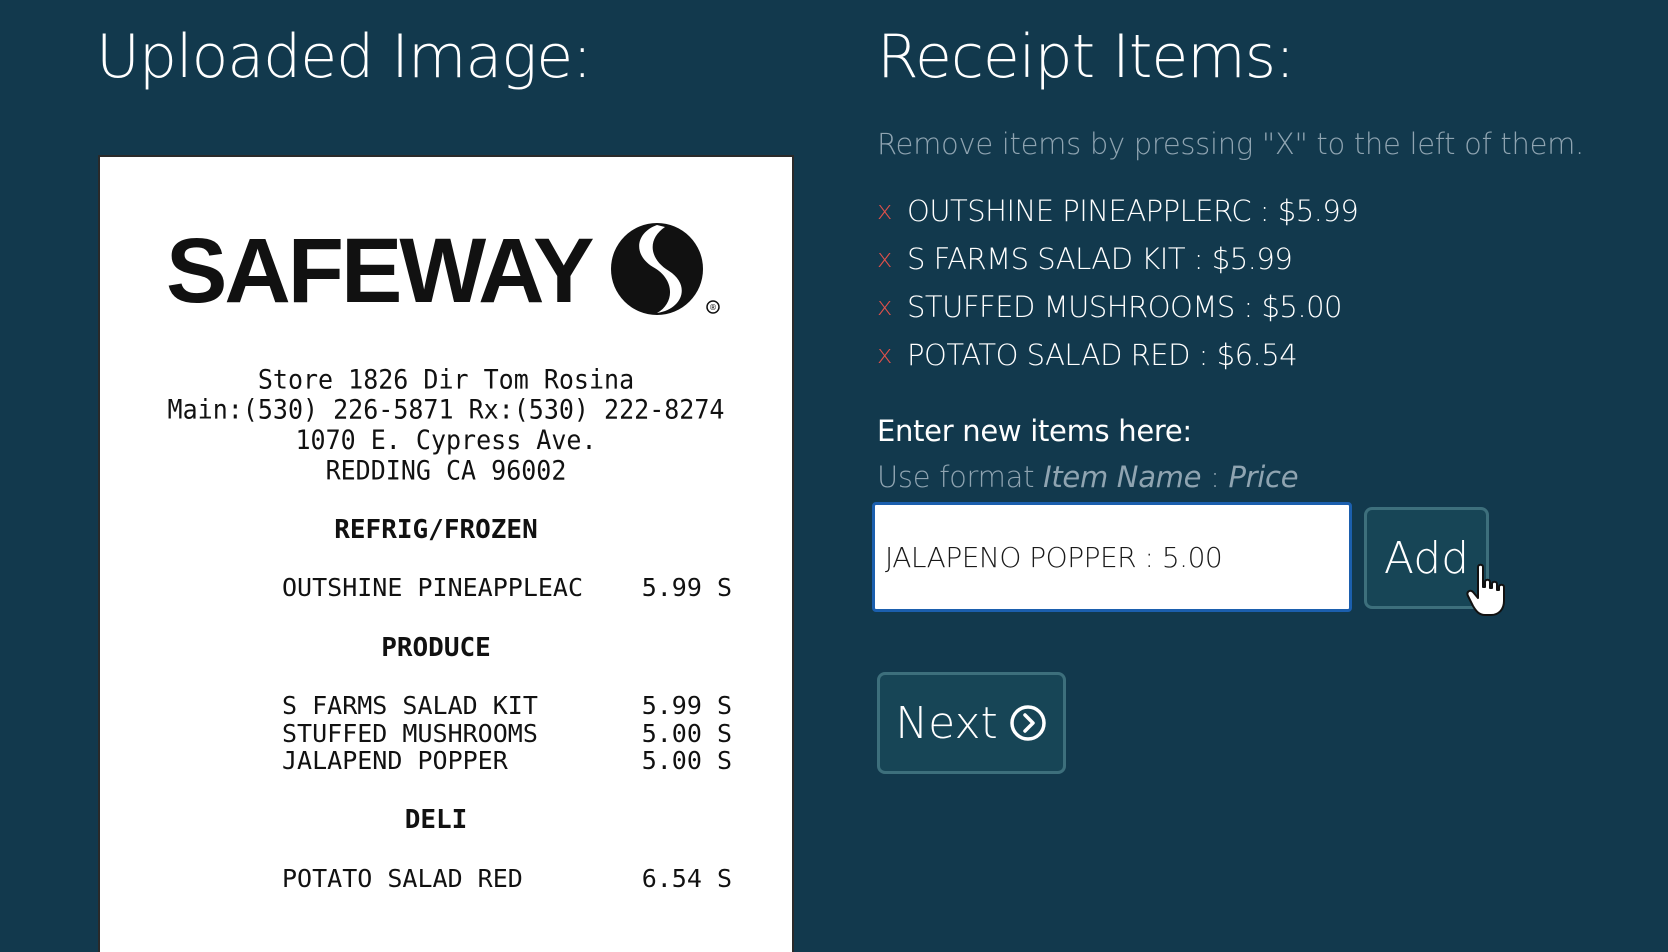 This screenshot has width=1668, height=952. I want to click on list-item: x OUTSHINE PINEAPPLERC : $5.99, so click(1118, 211).